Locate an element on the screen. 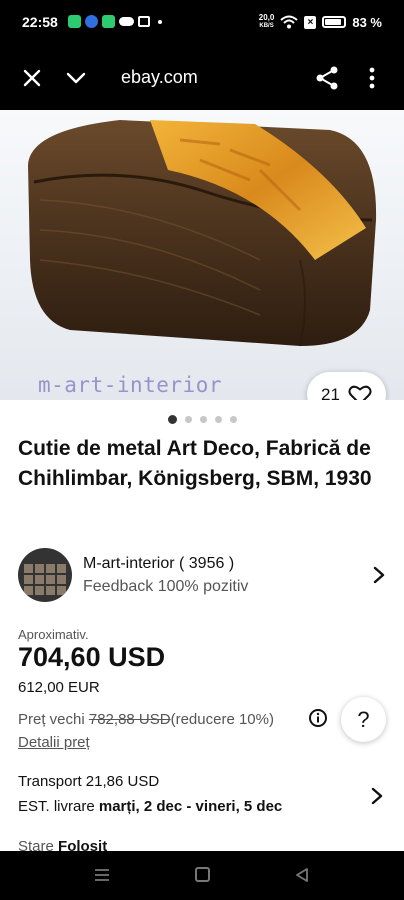 Image resolution: width=404 pixels, height=900 pixels. delivery-dates: marți, 2 dec - vineri, 5 dec is located at coordinates (190, 806).